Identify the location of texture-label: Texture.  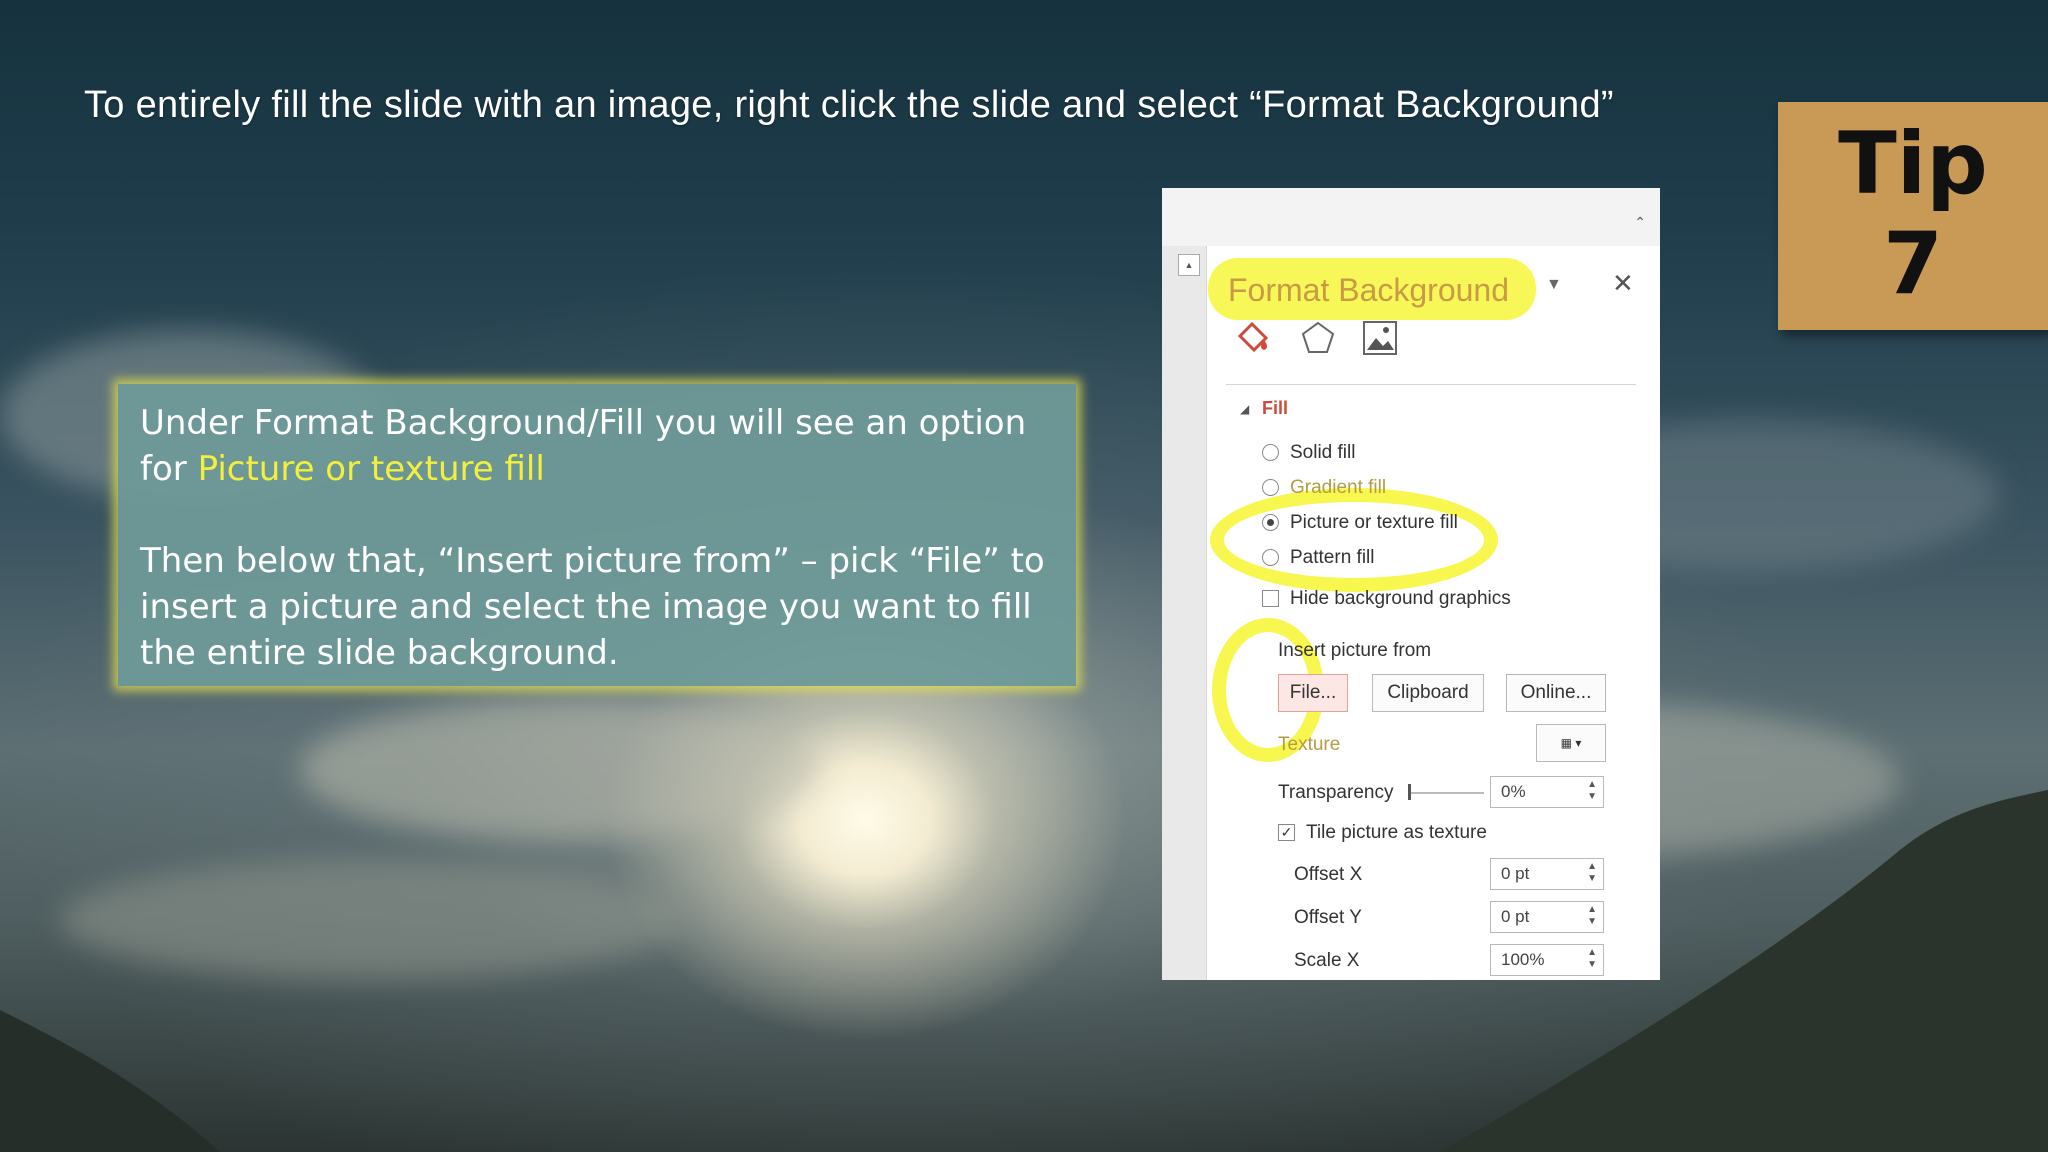
(1309, 744).